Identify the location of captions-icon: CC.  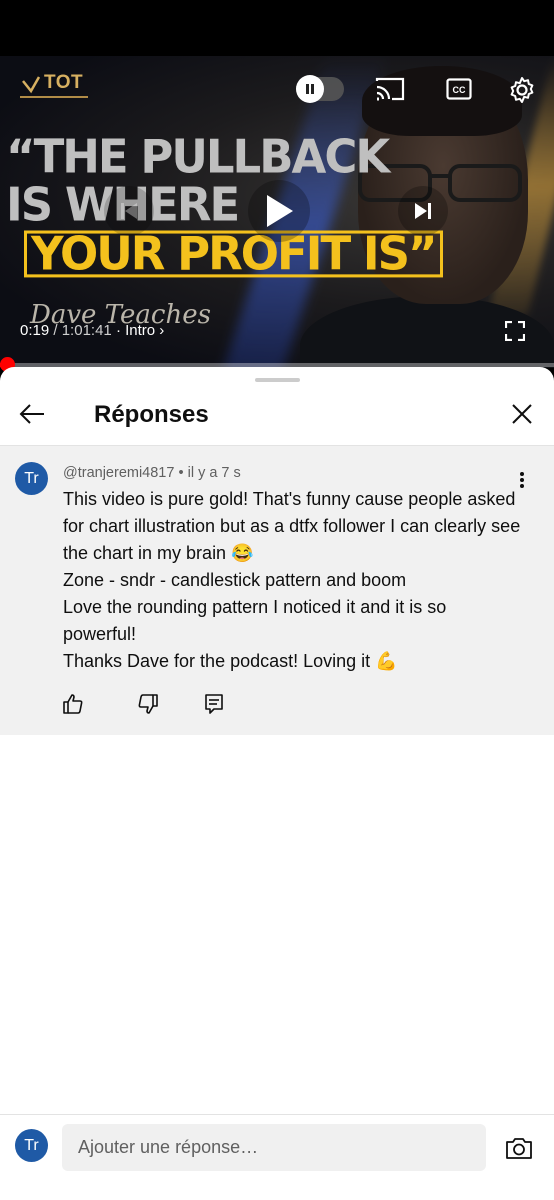
(459, 89).